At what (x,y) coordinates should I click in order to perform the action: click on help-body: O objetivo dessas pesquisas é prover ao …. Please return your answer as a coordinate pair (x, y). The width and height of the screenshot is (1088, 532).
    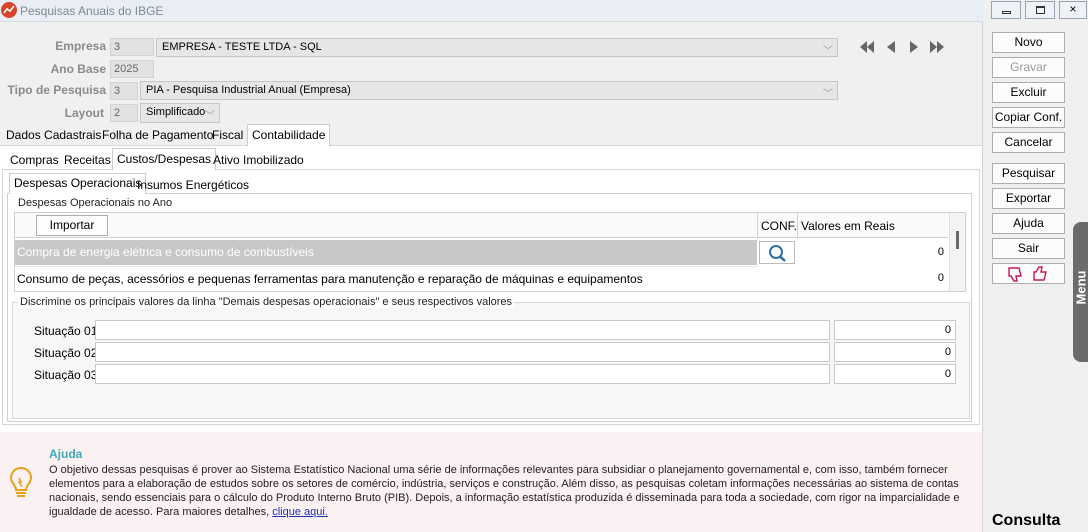
    Looking at the image, I should click on (504, 491).